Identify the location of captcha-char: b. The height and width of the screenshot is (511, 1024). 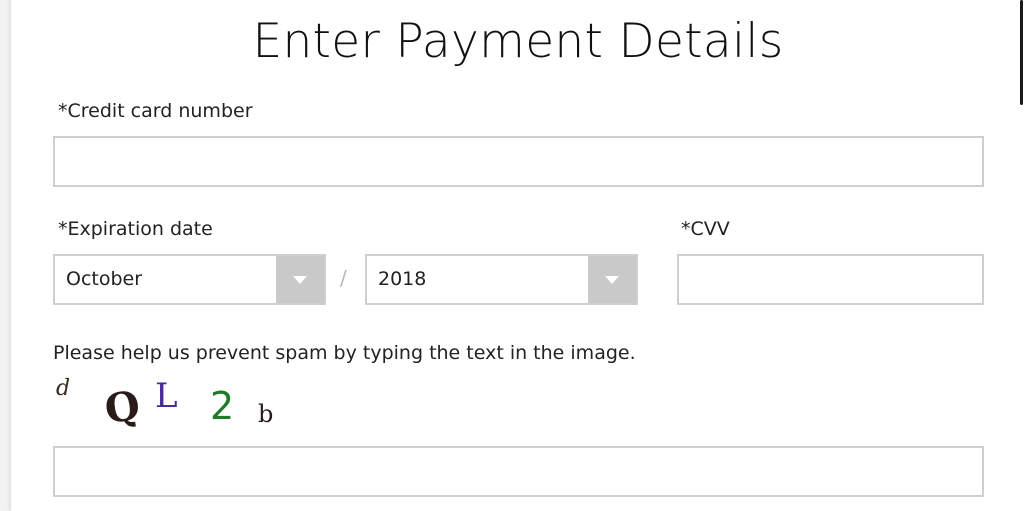
(266, 414).